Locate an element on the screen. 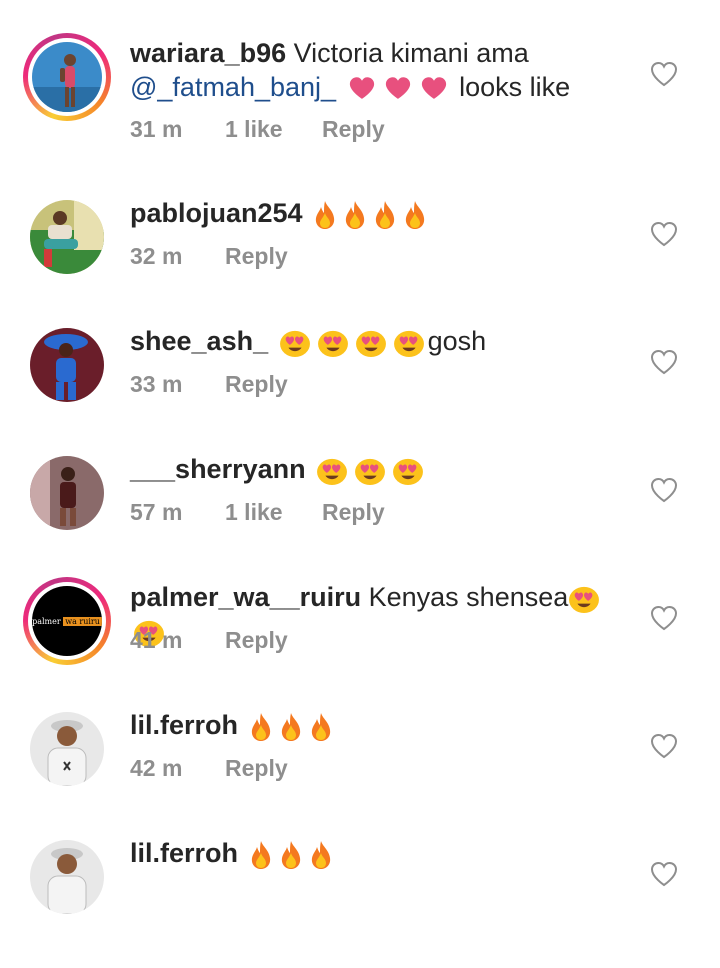 The image size is (720, 968). comment-item: lil.ferroh 42 m Reply is located at coordinates (360, 775).